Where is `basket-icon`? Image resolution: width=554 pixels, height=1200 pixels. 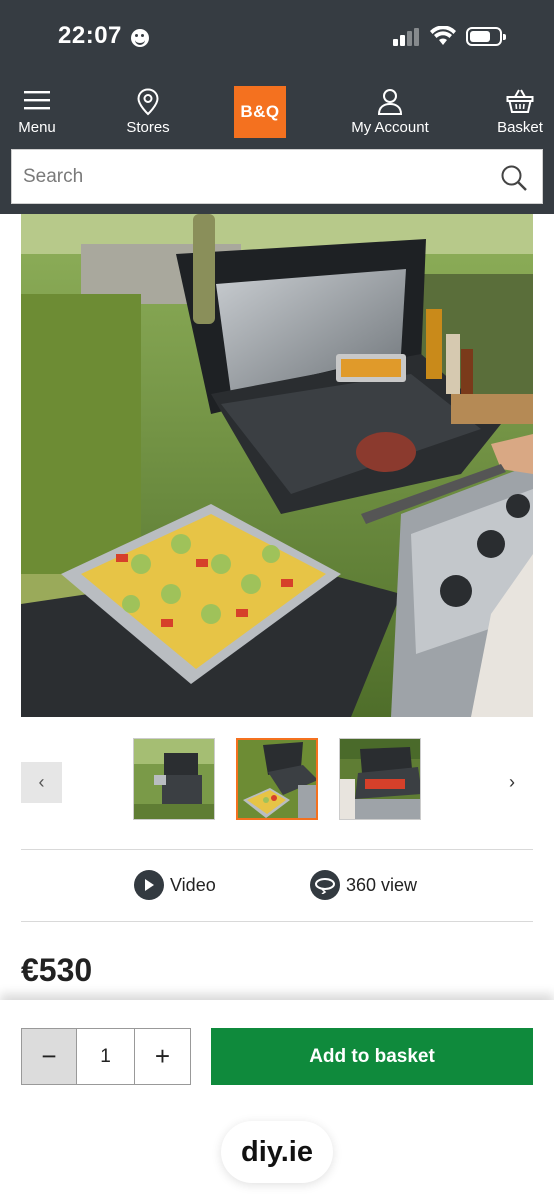 basket-icon is located at coordinates (520, 101).